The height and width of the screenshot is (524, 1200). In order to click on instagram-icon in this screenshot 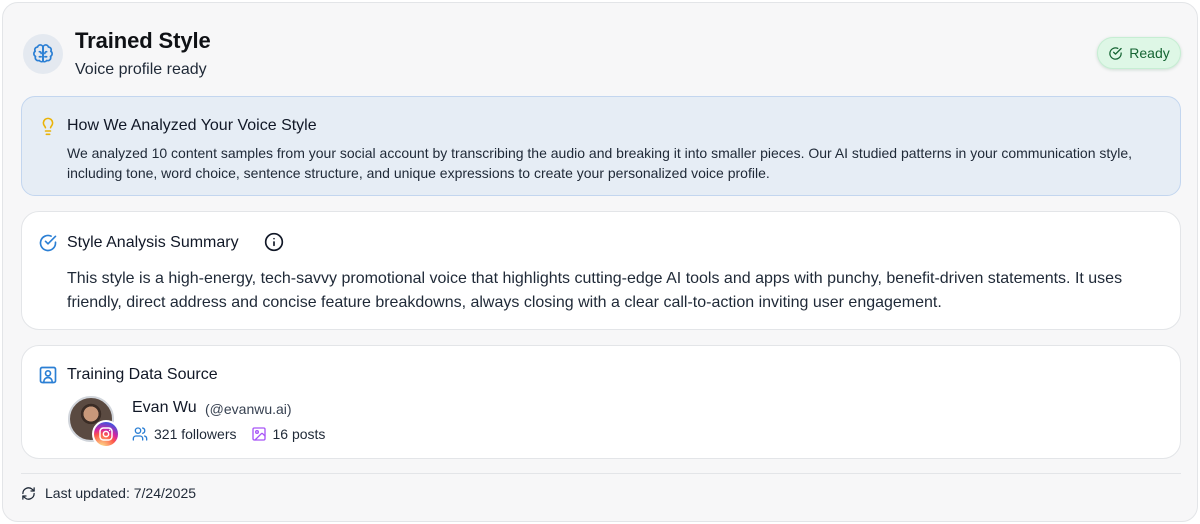, I will do `click(106, 434)`.